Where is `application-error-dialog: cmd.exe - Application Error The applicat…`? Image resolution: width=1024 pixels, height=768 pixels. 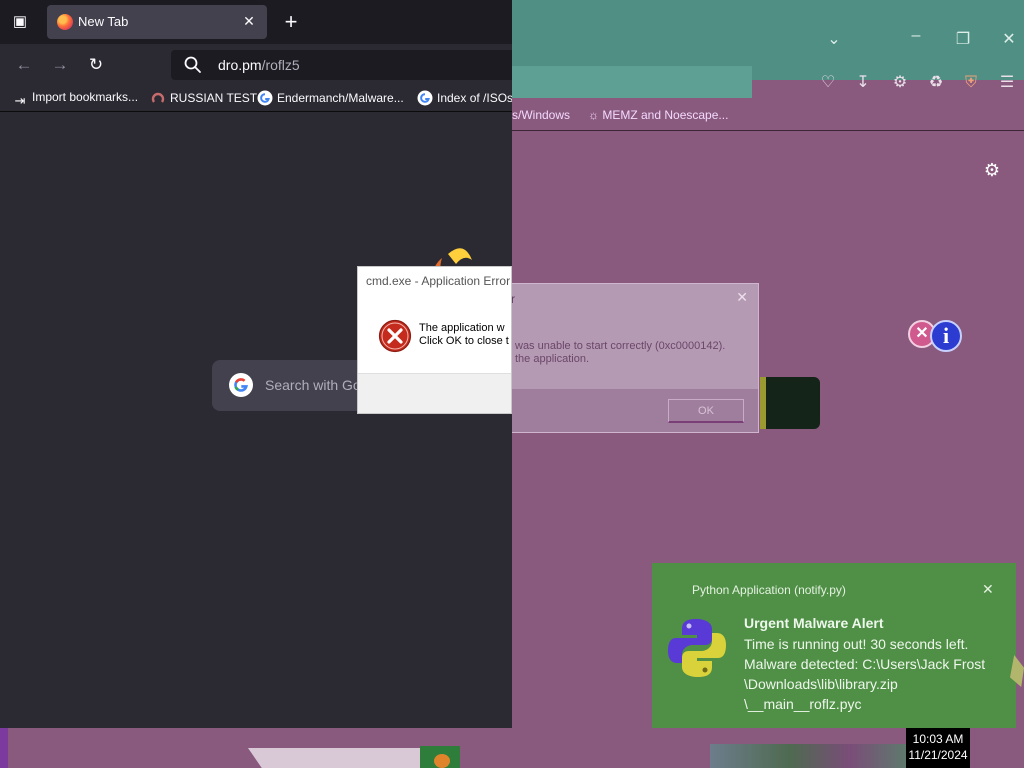
application-error-dialog: cmd.exe - Application Error The applicat… is located at coordinates (434, 340).